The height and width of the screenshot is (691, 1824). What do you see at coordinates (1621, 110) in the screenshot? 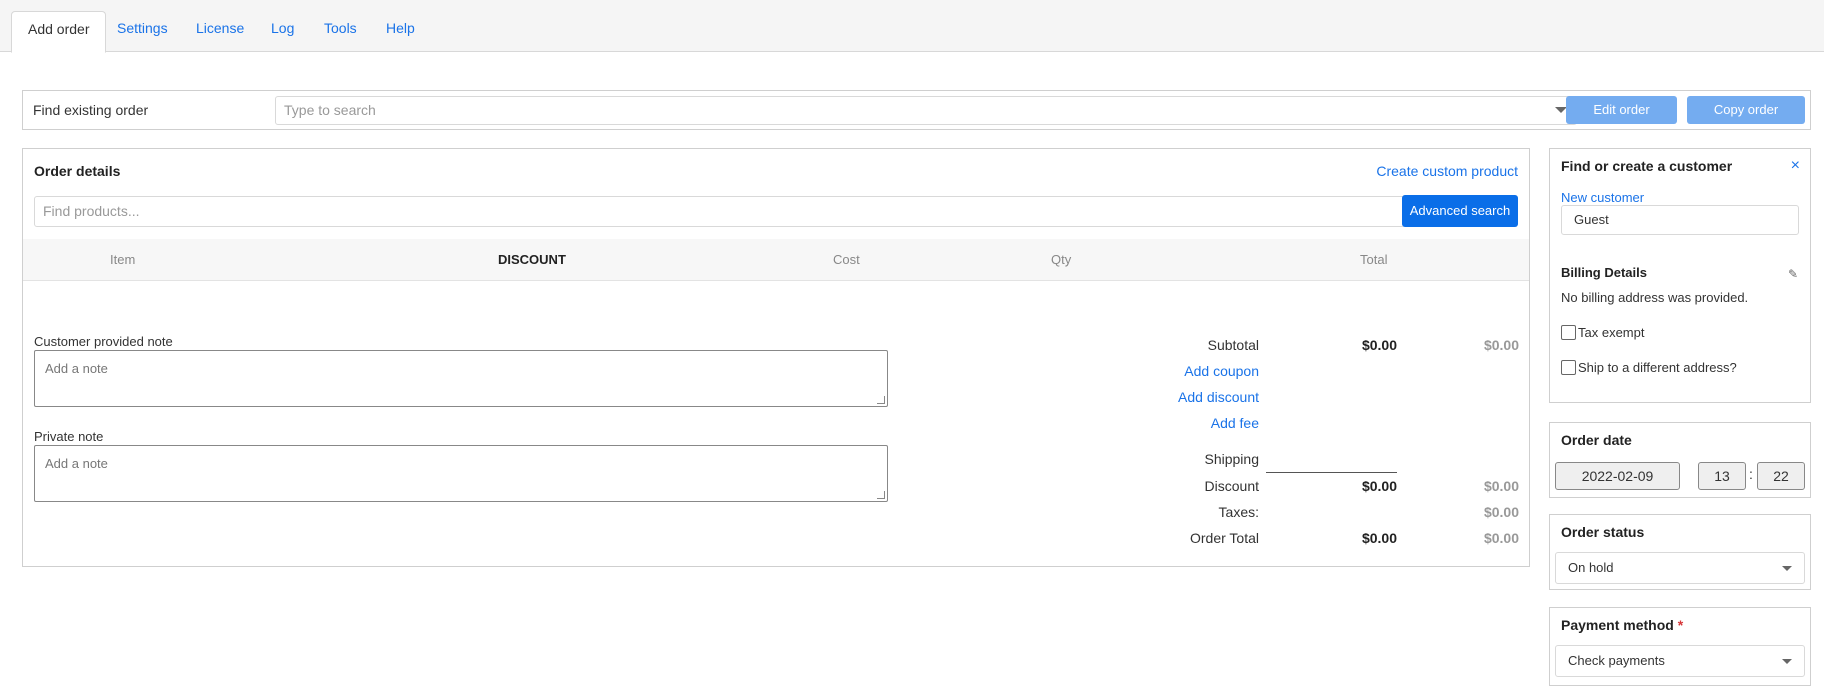
I see `edit-order-button: Edit order` at bounding box center [1621, 110].